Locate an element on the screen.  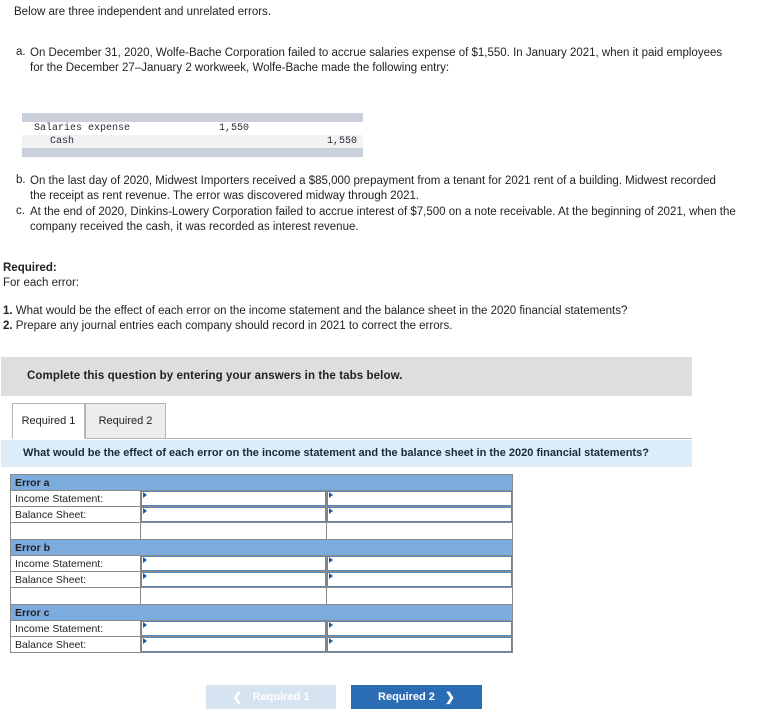
select-error-b-income-effect is located at coordinates (233, 563).